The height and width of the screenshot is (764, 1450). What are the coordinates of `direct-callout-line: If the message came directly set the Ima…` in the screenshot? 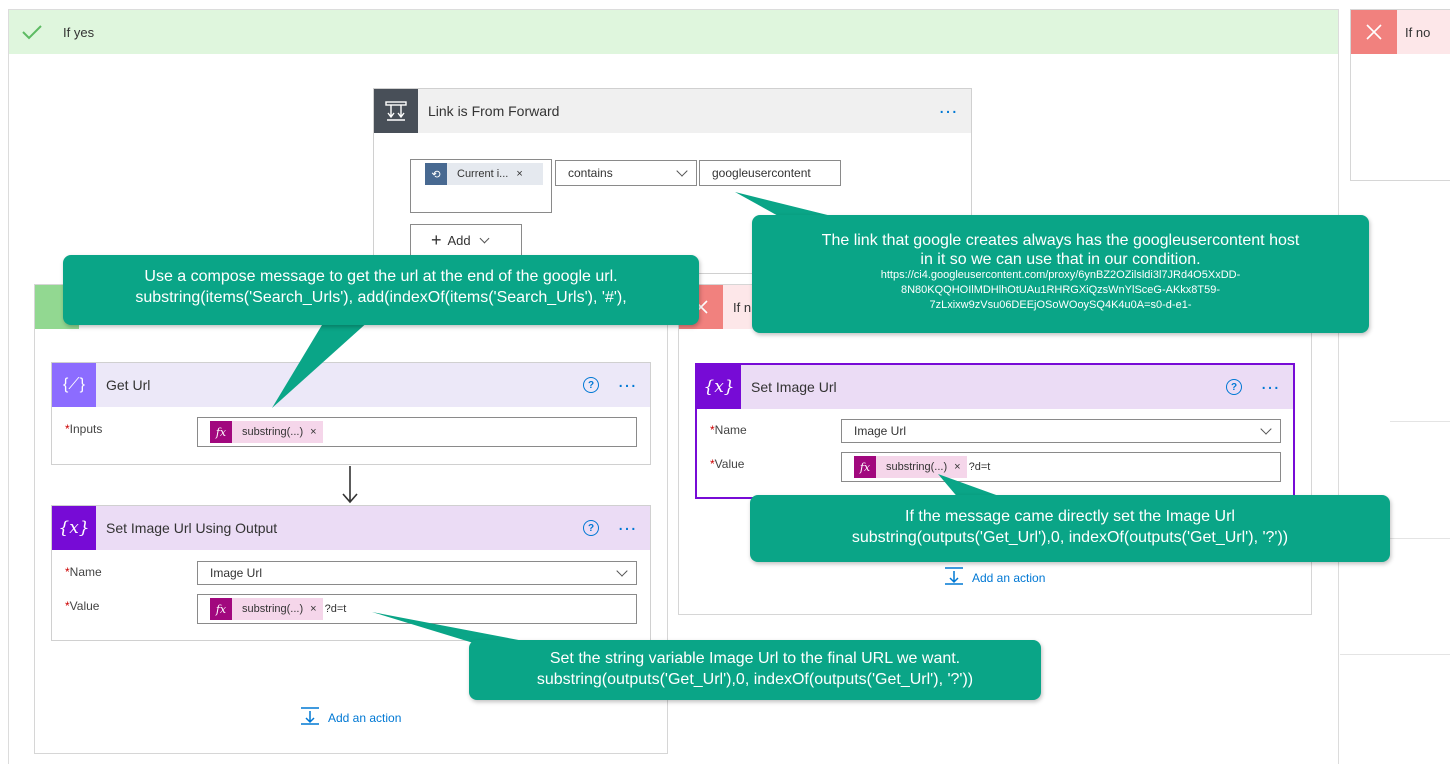 It's located at (1070, 516).